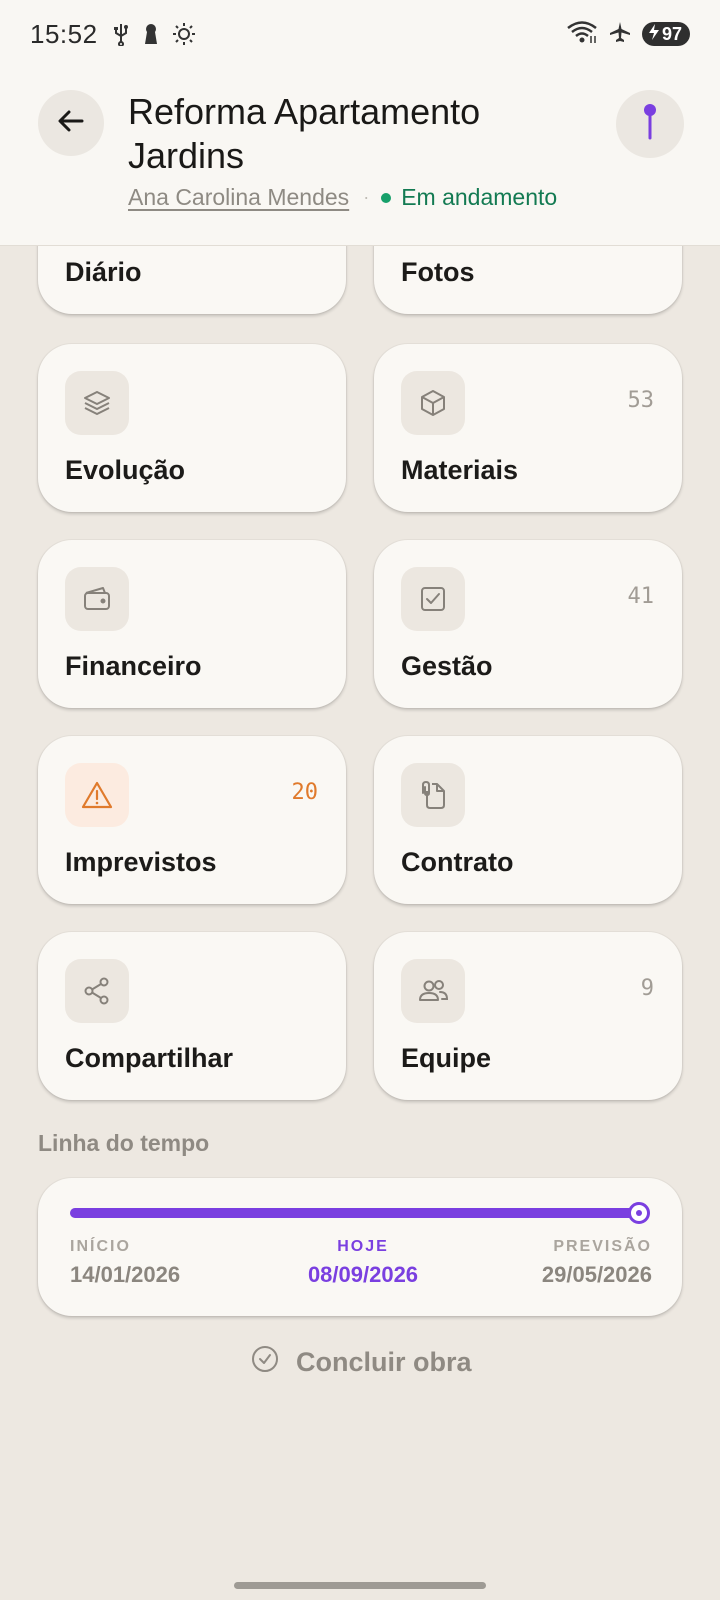 The width and height of the screenshot is (720, 1600). I want to click on project-meta: Ana Carolina Mendes · Em andamento, so click(342, 197).